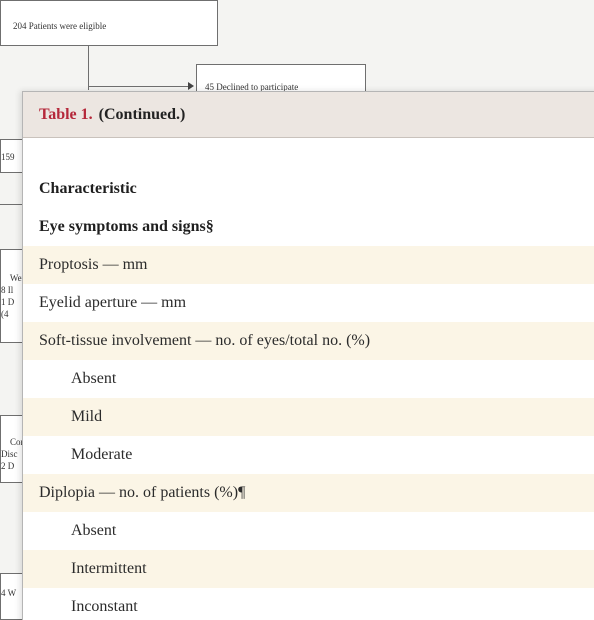 This screenshot has width=594, height=620. Describe the element at coordinates (88, 188) in the screenshot. I see `row-label: Characteristic` at that location.